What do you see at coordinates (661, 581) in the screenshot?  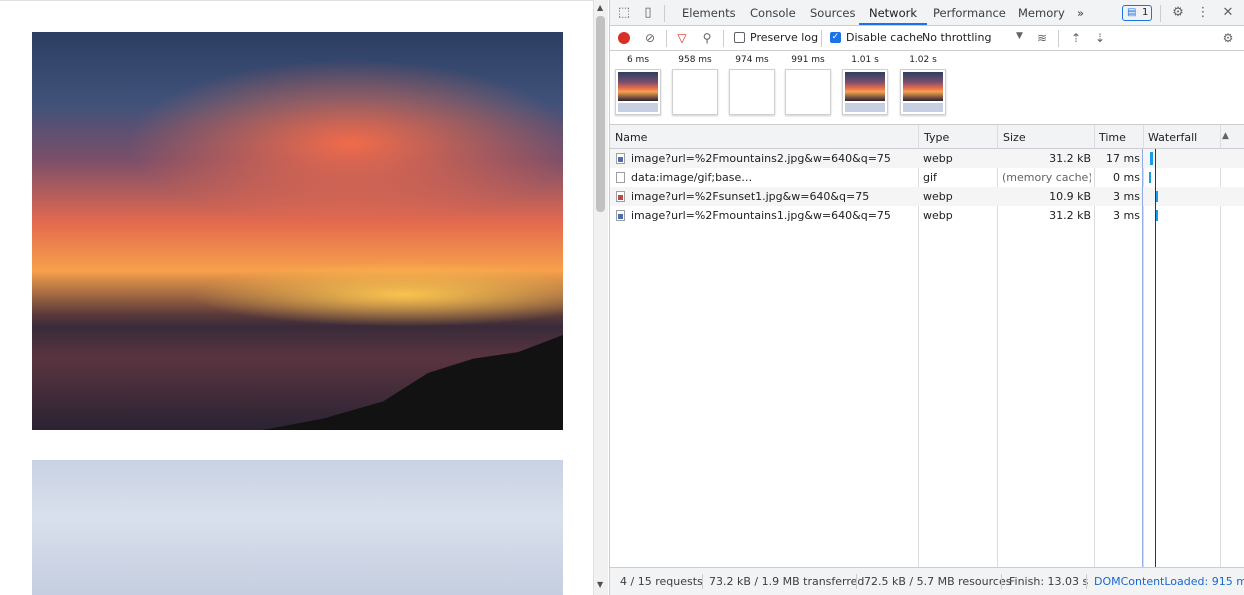 I see `requests-count: 4 / 15 requests` at bounding box center [661, 581].